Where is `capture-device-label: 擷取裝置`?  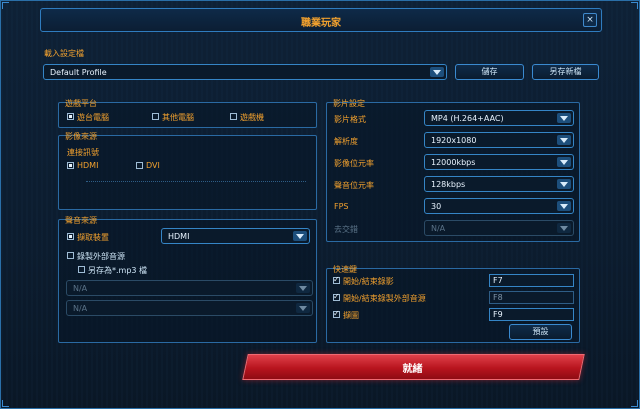
capture-device-label: 擷取裝置 is located at coordinates (93, 237).